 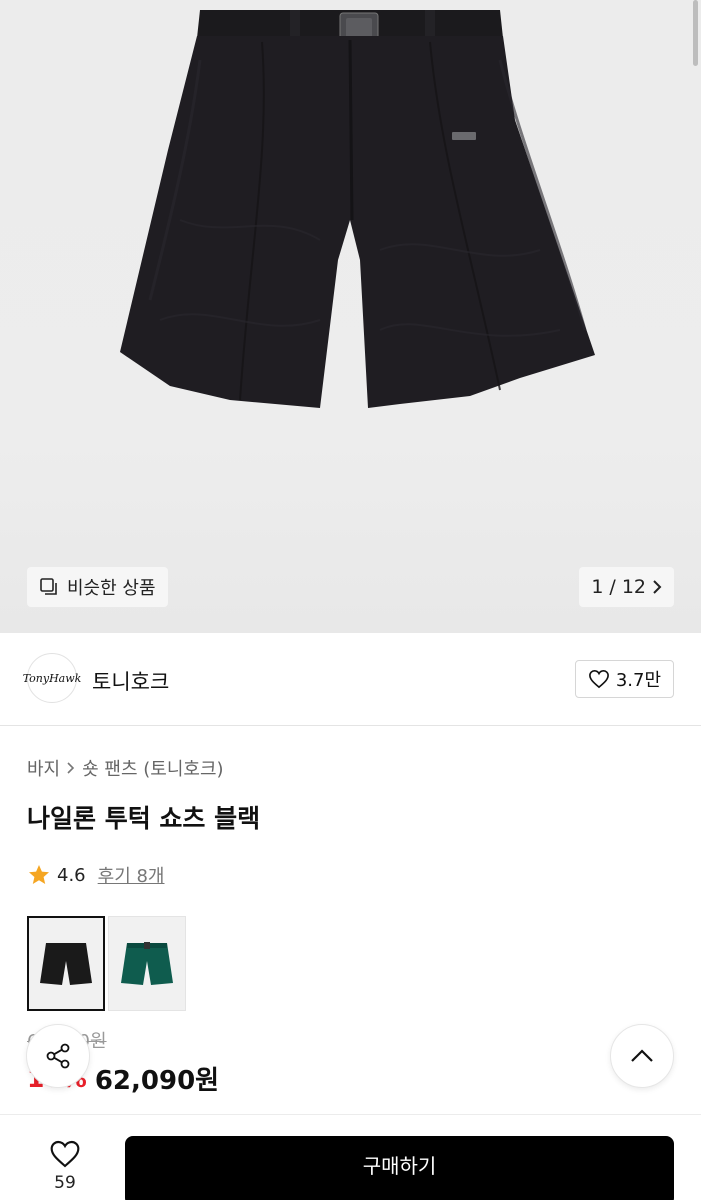 I want to click on color-swatches, so click(x=106, y=963).